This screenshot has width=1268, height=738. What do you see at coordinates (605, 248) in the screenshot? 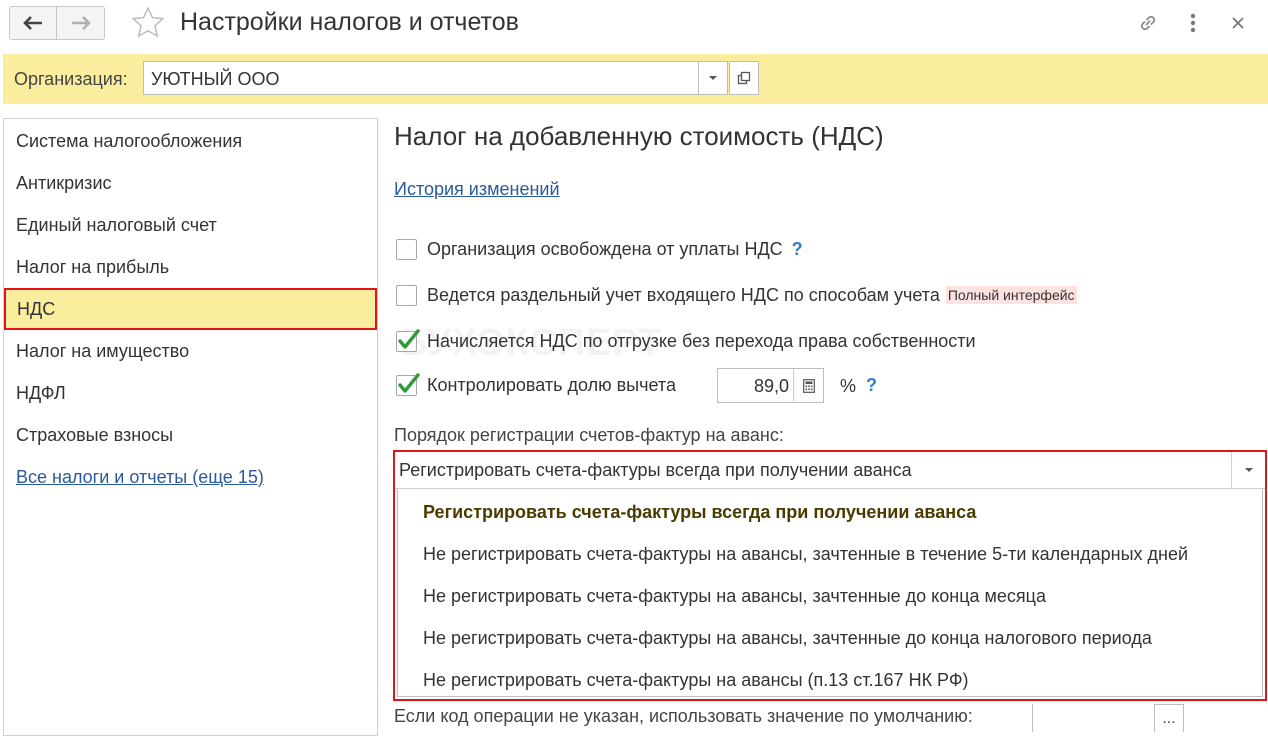
I see `vat-exempt-label: Организация освобождена от уплаты НДС` at bounding box center [605, 248].